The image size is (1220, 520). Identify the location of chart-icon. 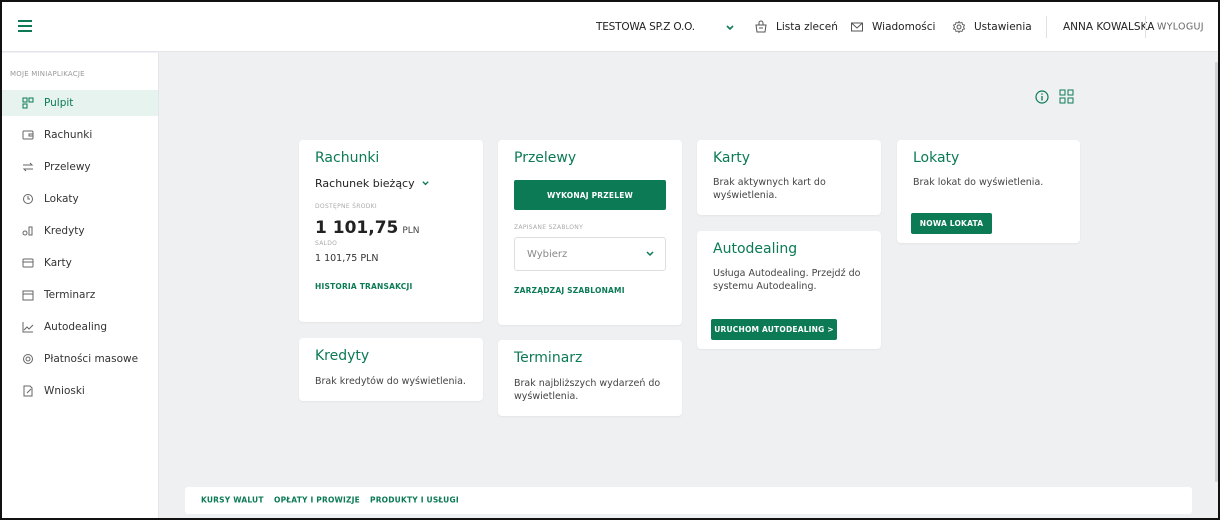
(28, 327).